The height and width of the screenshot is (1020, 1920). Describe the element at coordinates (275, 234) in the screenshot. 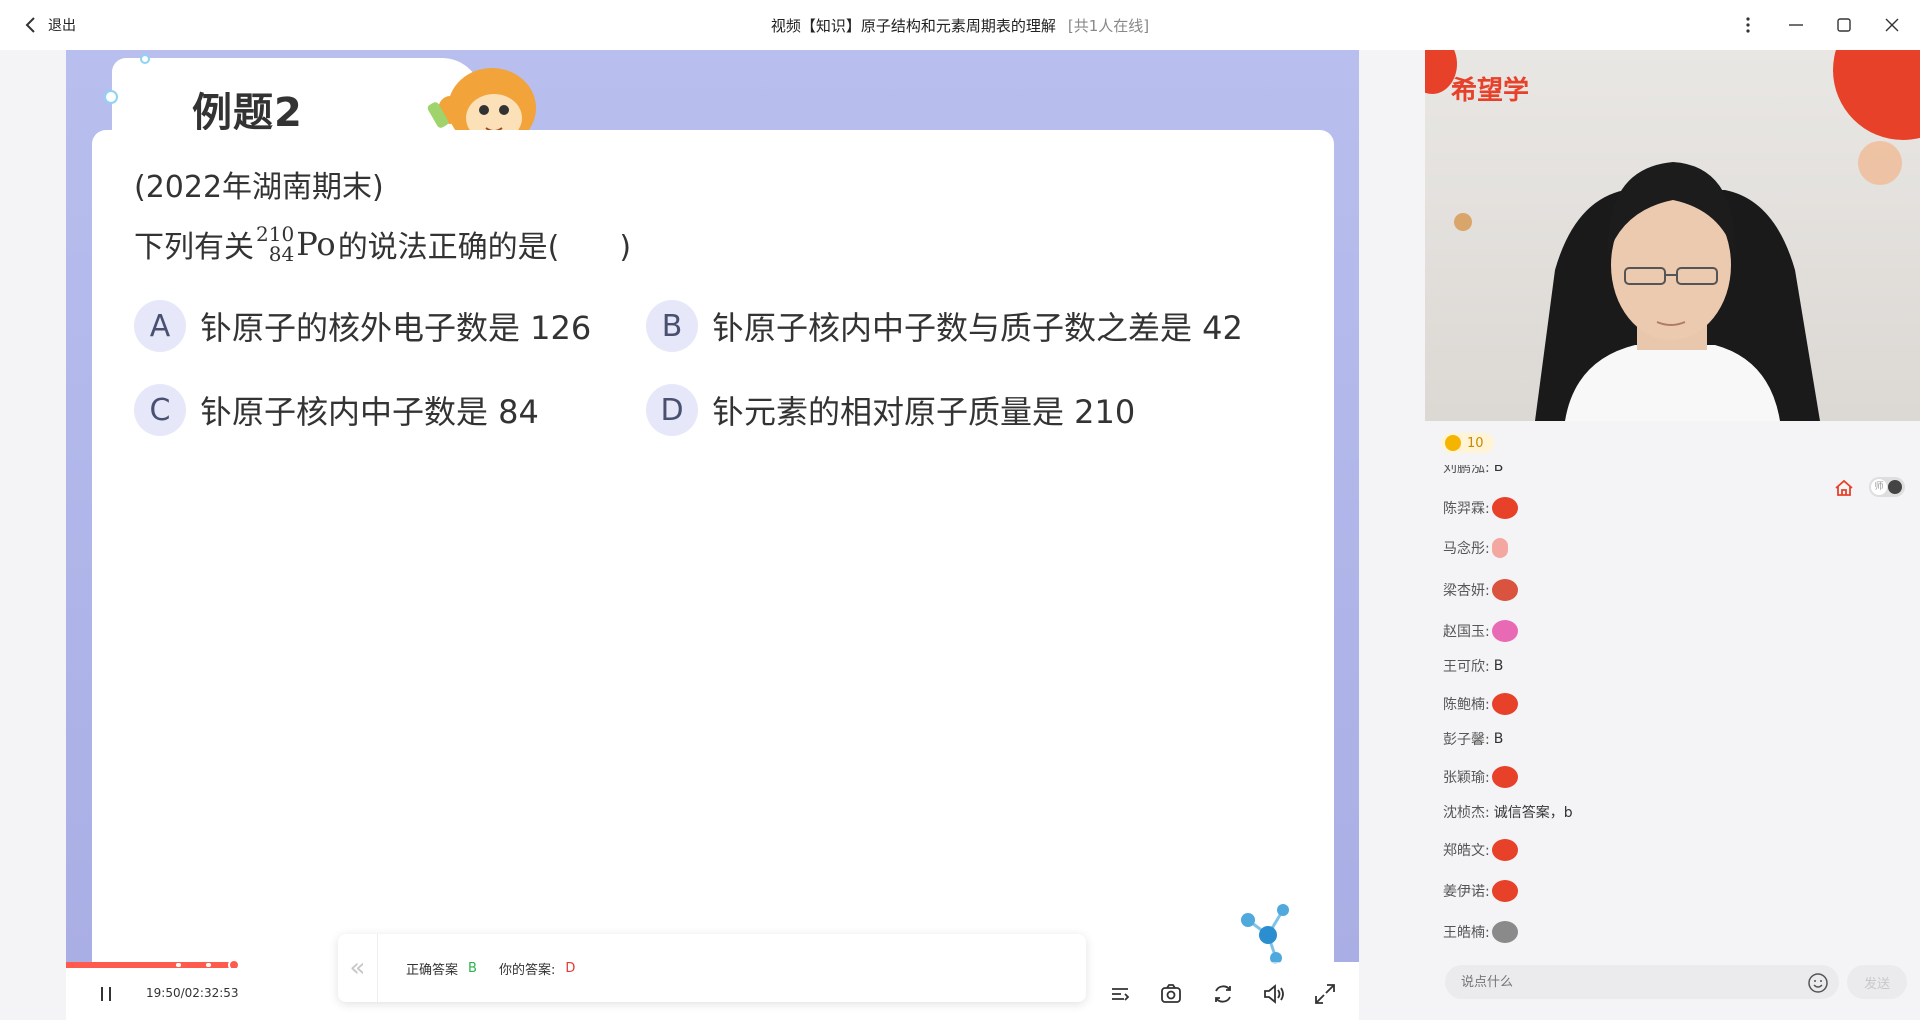

I see `mass-number: 210` at that location.